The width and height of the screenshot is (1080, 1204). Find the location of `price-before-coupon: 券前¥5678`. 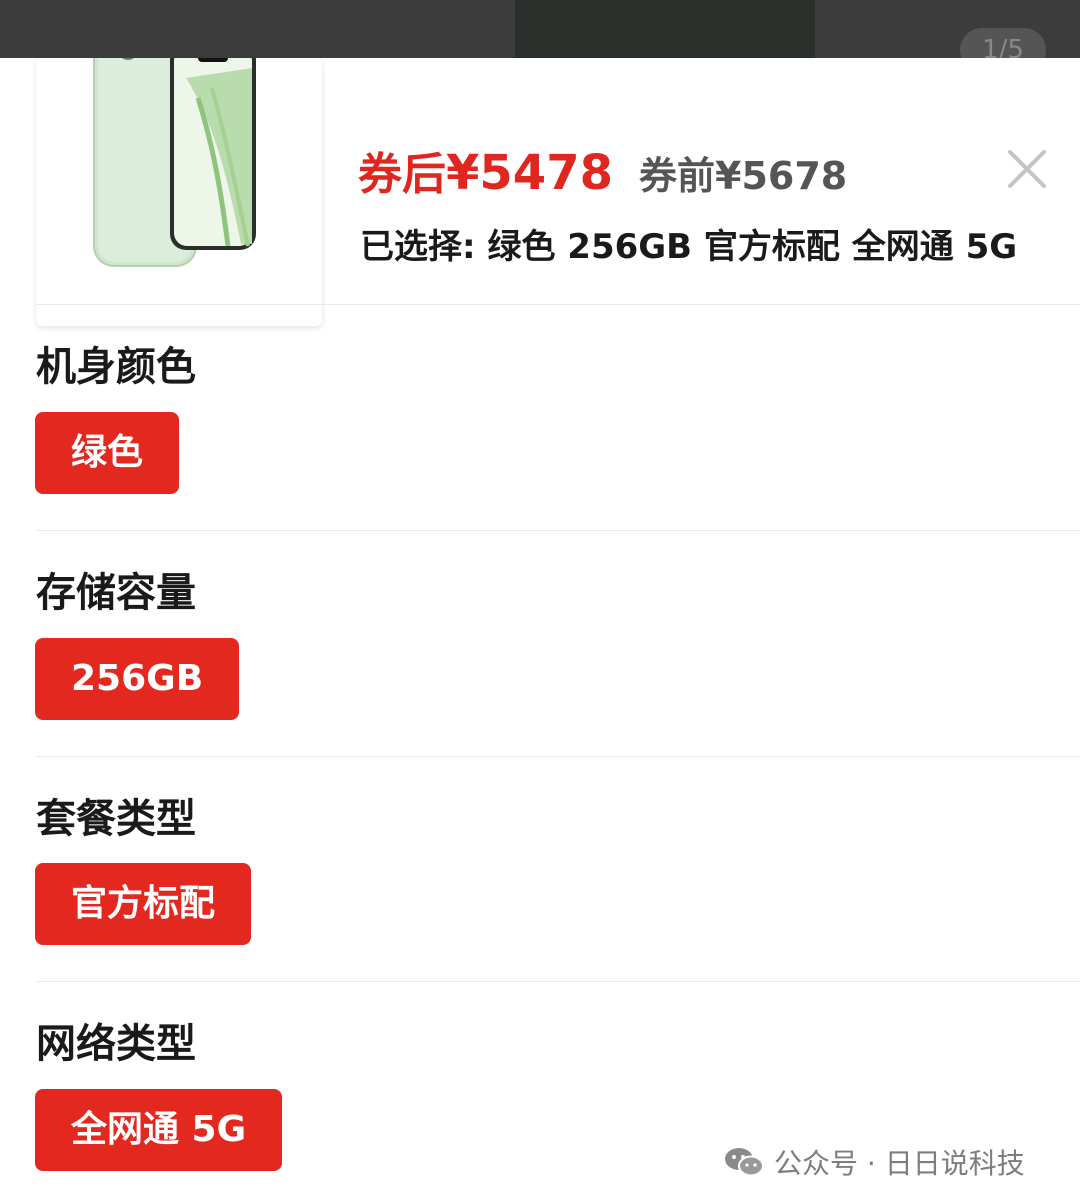

price-before-coupon: 券前¥5678 is located at coordinates (743, 172).